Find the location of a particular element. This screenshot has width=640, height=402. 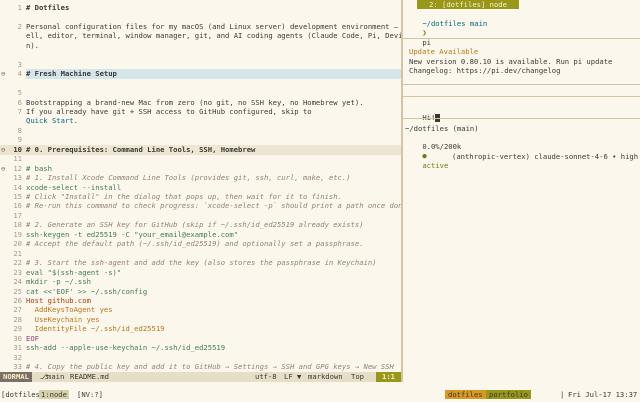

code-line: cat <<'EOF' >> ~/.ssh/config is located at coordinates (213, 291).